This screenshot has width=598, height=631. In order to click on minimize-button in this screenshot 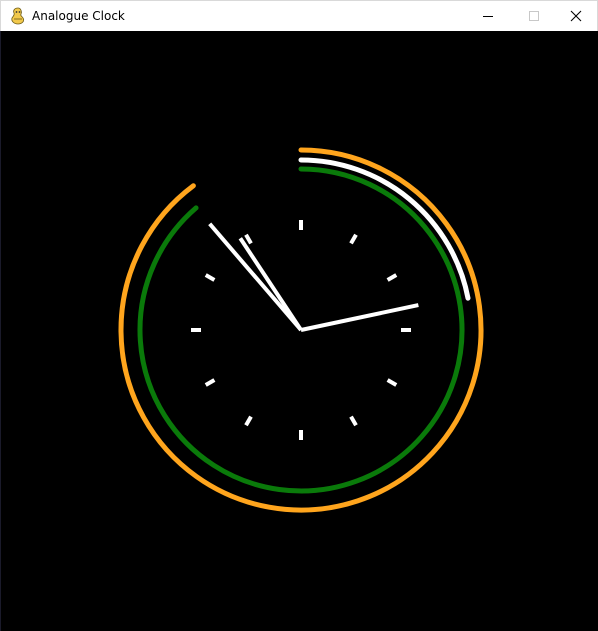, I will do `click(488, 16)`.